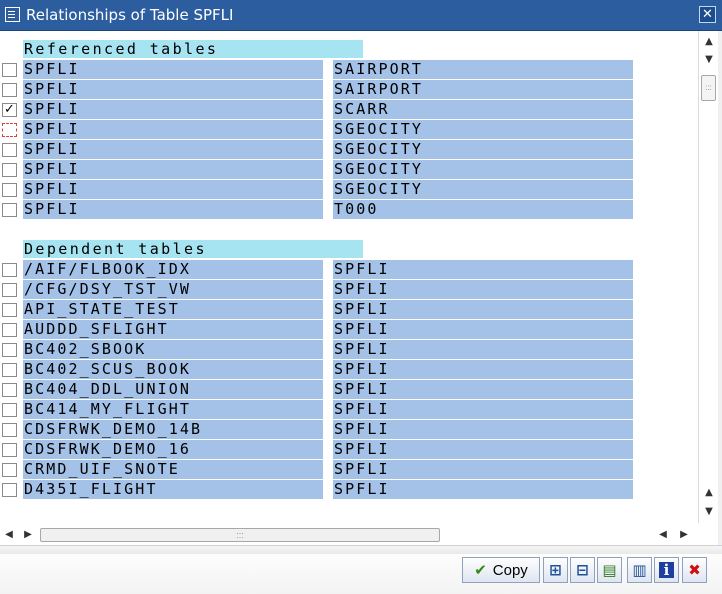 The width and height of the screenshot is (722, 594). What do you see at coordinates (663, 535) in the screenshot?
I see `scroll-left-end-icon: ◀` at bounding box center [663, 535].